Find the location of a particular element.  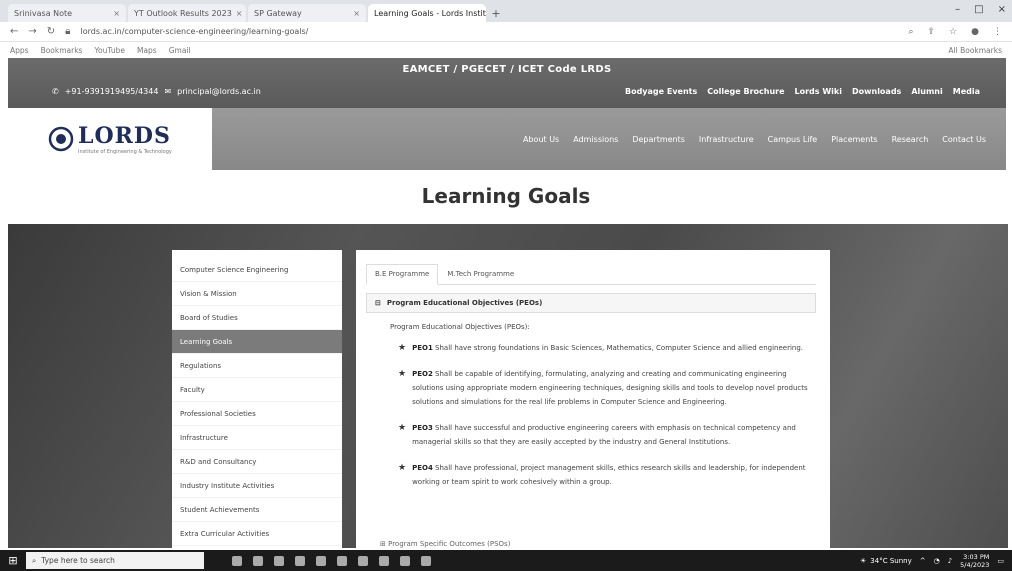

taskbar-search: ⌕ Type here to search is located at coordinates (115, 560).